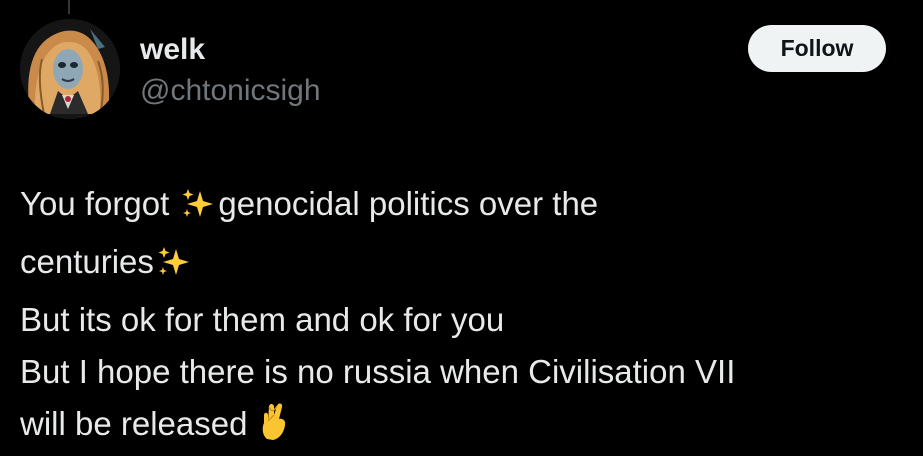 The image size is (923, 456). I want to click on author-display-name: welk, so click(172, 50).